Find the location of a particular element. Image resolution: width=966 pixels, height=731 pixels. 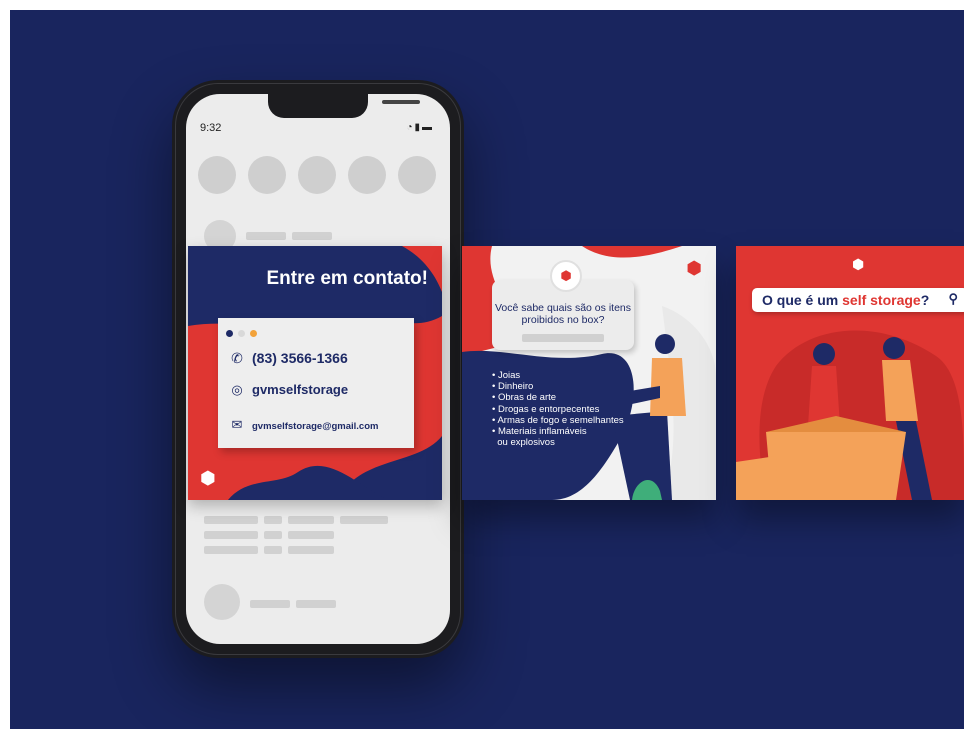

status-icons: ◔▮▬ is located at coordinates (420, 127).